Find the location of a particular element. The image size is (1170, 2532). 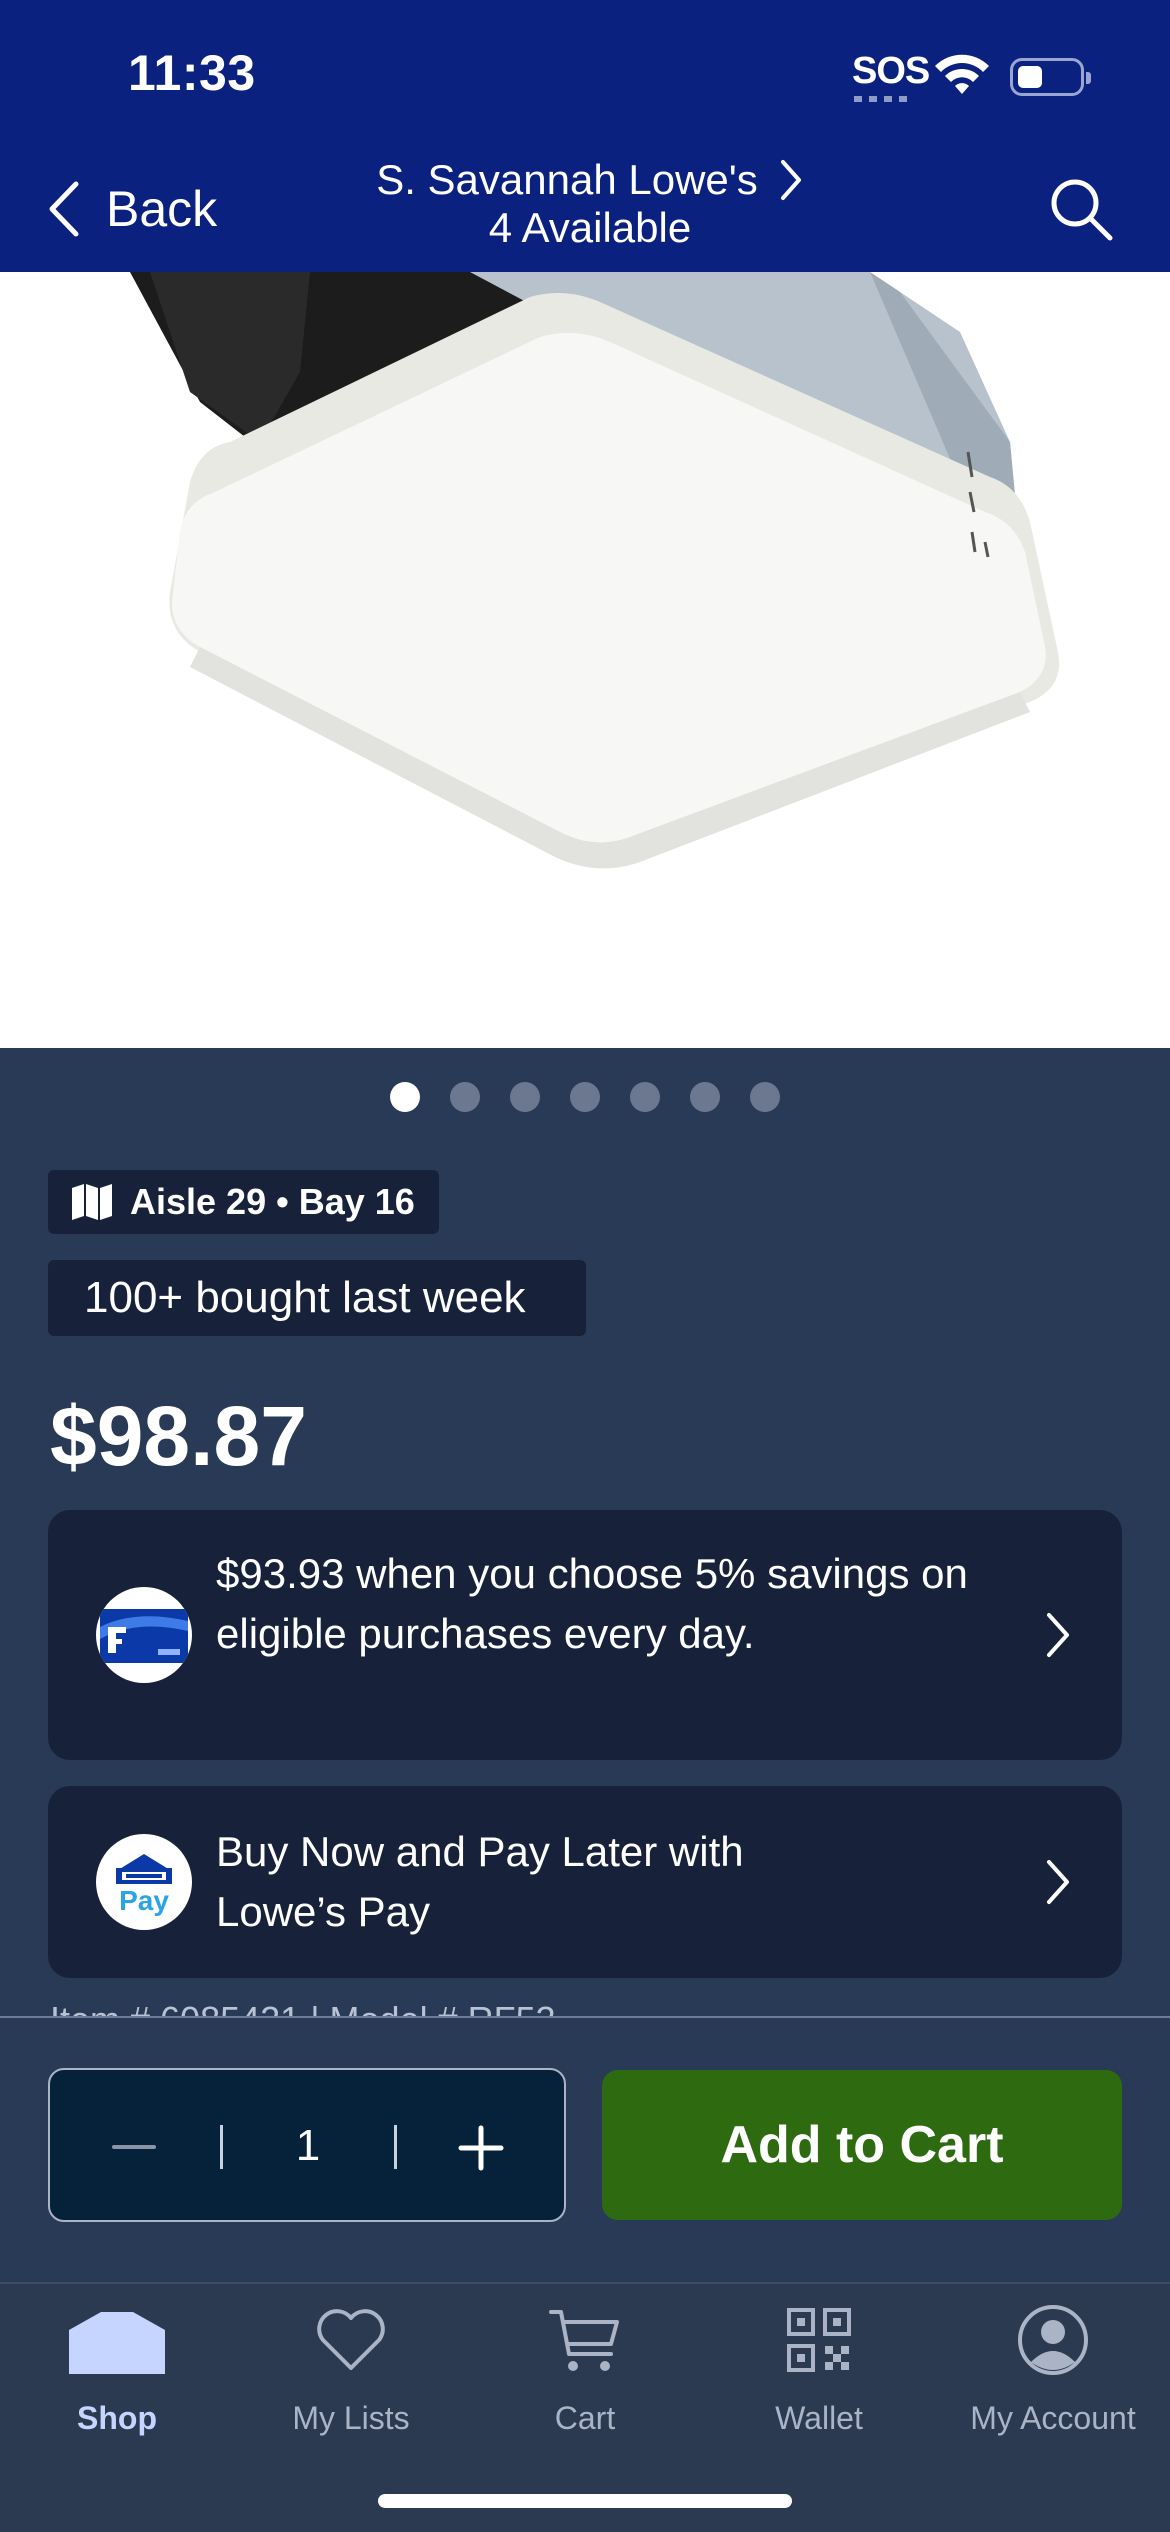

back-label: Back is located at coordinates (162, 209).